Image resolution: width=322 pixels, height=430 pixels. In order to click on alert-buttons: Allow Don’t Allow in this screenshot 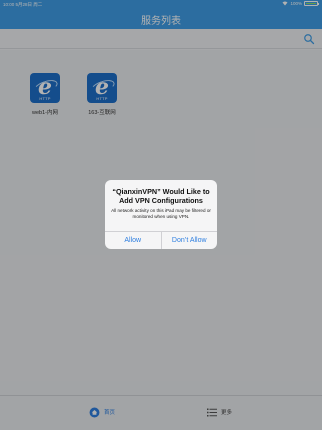, I will do `click(161, 240)`.